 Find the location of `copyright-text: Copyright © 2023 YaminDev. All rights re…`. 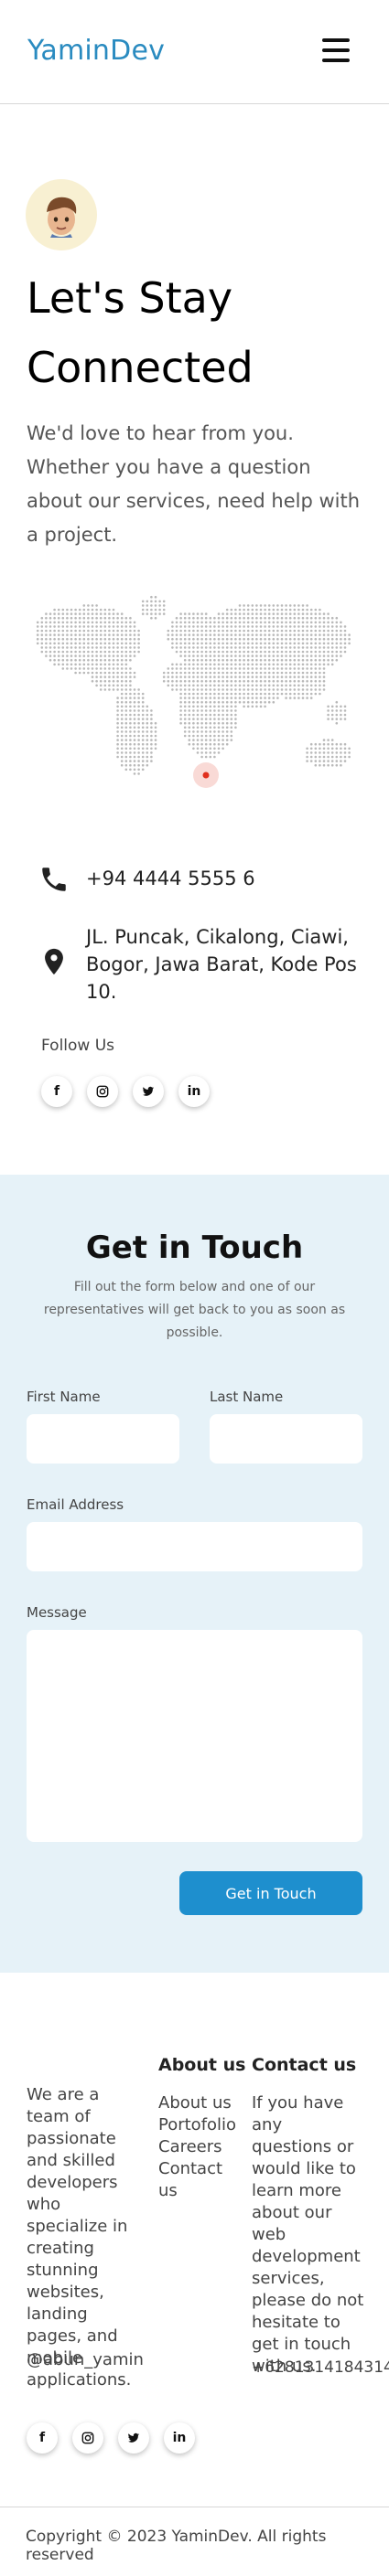

copyright-text: Copyright © 2023 YaminDev. All rights re… is located at coordinates (176, 2546).